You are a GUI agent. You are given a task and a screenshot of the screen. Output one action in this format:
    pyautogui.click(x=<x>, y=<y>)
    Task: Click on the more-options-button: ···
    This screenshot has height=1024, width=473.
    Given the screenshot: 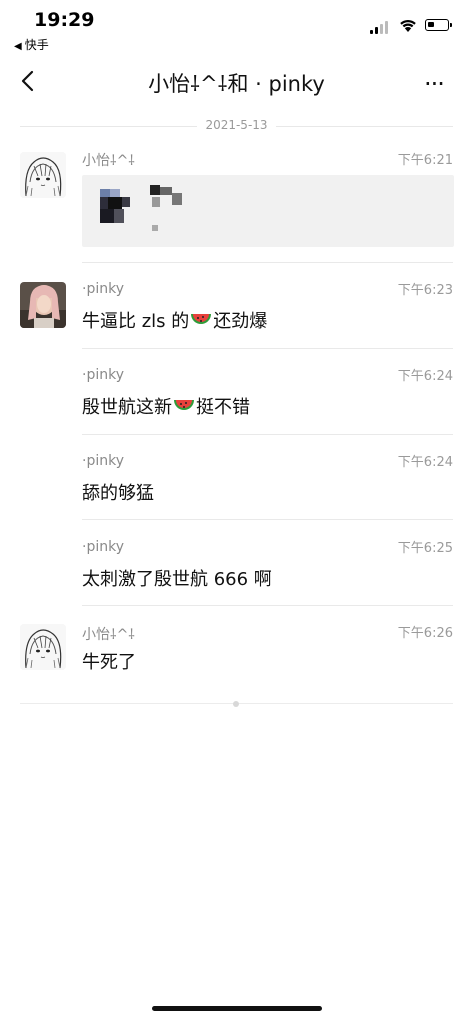 What is the action you would take?
    pyautogui.click(x=434, y=84)
    